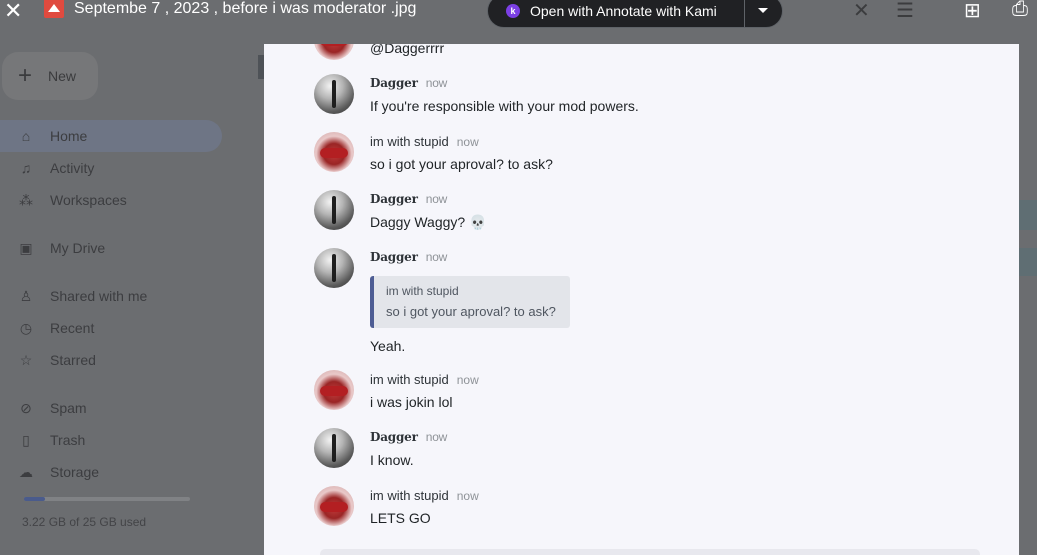 This screenshot has height=555, width=1037. I want to click on people-icon: ♙, so click(26, 296).